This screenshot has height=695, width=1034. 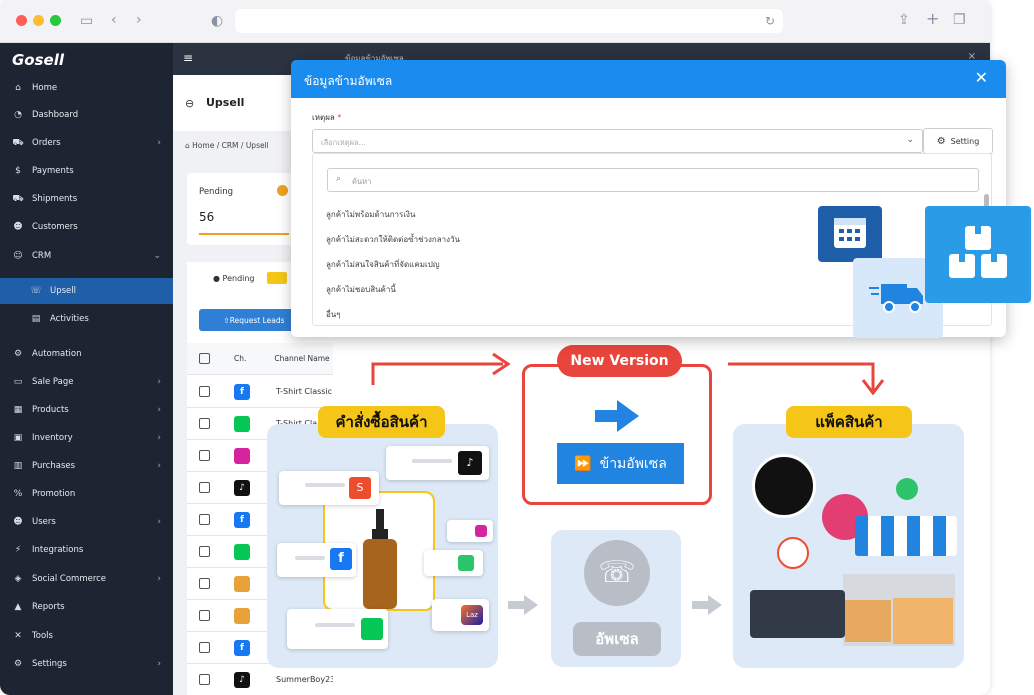 I want to click on sidebar-item-payments: $ Payments, so click(x=86, y=171).